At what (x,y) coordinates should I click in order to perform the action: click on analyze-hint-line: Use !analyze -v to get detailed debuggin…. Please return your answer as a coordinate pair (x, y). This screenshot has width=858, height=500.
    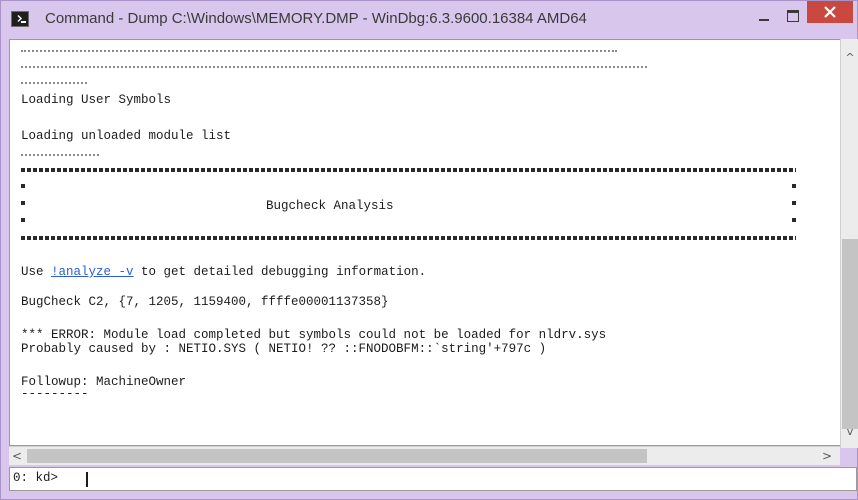
    Looking at the image, I should click on (223, 272).